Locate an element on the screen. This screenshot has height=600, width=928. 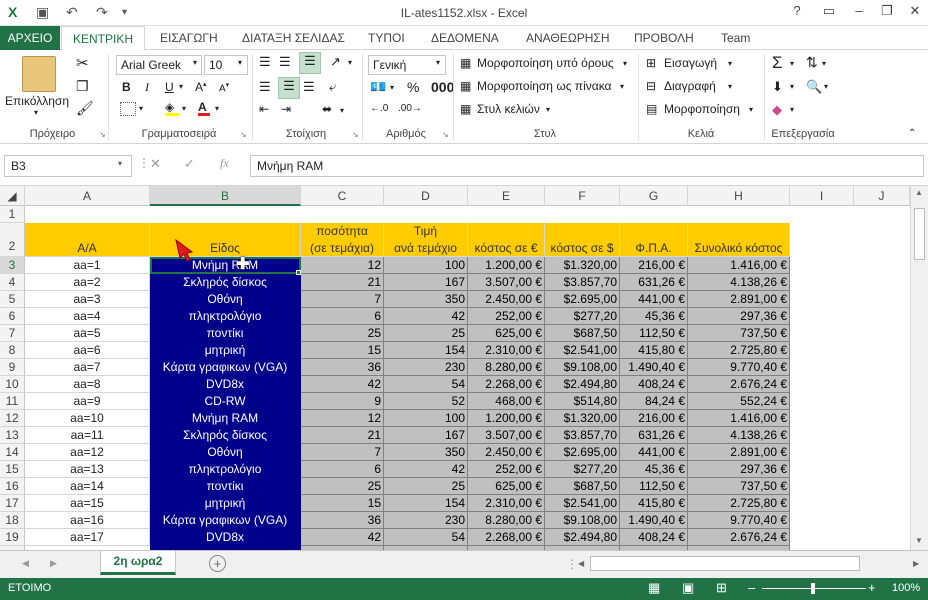
cell-e19: 2.268,00 € is located at coordinates (506, 537).